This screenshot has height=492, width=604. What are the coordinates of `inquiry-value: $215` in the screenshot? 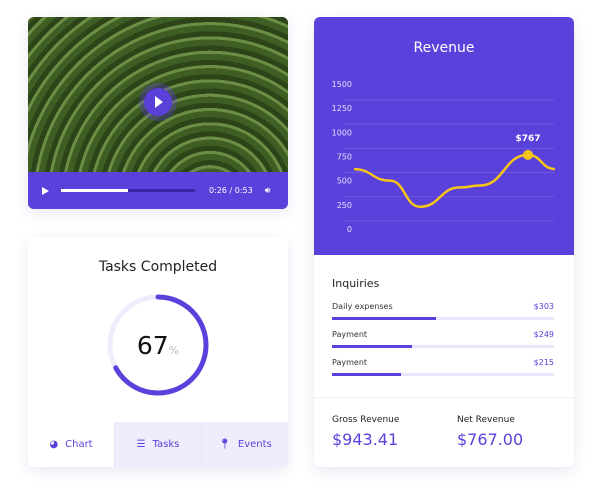 It's located at (543, 362).